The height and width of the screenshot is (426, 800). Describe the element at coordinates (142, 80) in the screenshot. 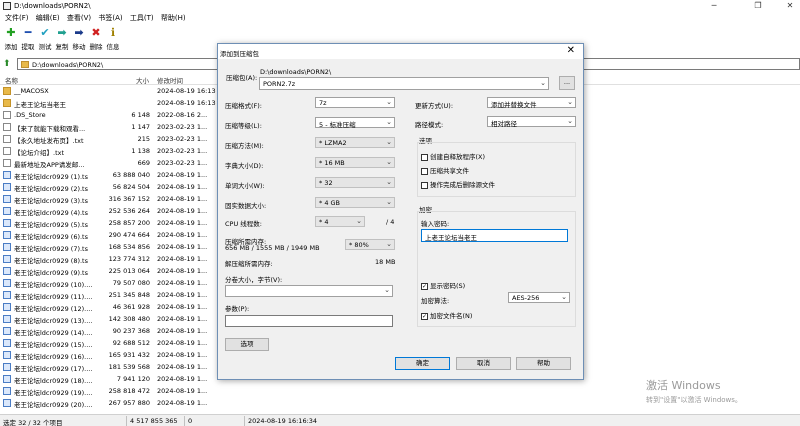

I see `column-size: 大小` at that location.